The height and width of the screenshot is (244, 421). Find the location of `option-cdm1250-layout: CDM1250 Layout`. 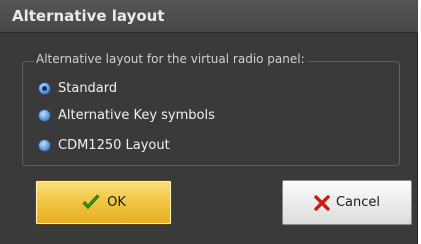

option-cdm1250-layout: CDM1250 Layout is located at coordinates (104, 145).